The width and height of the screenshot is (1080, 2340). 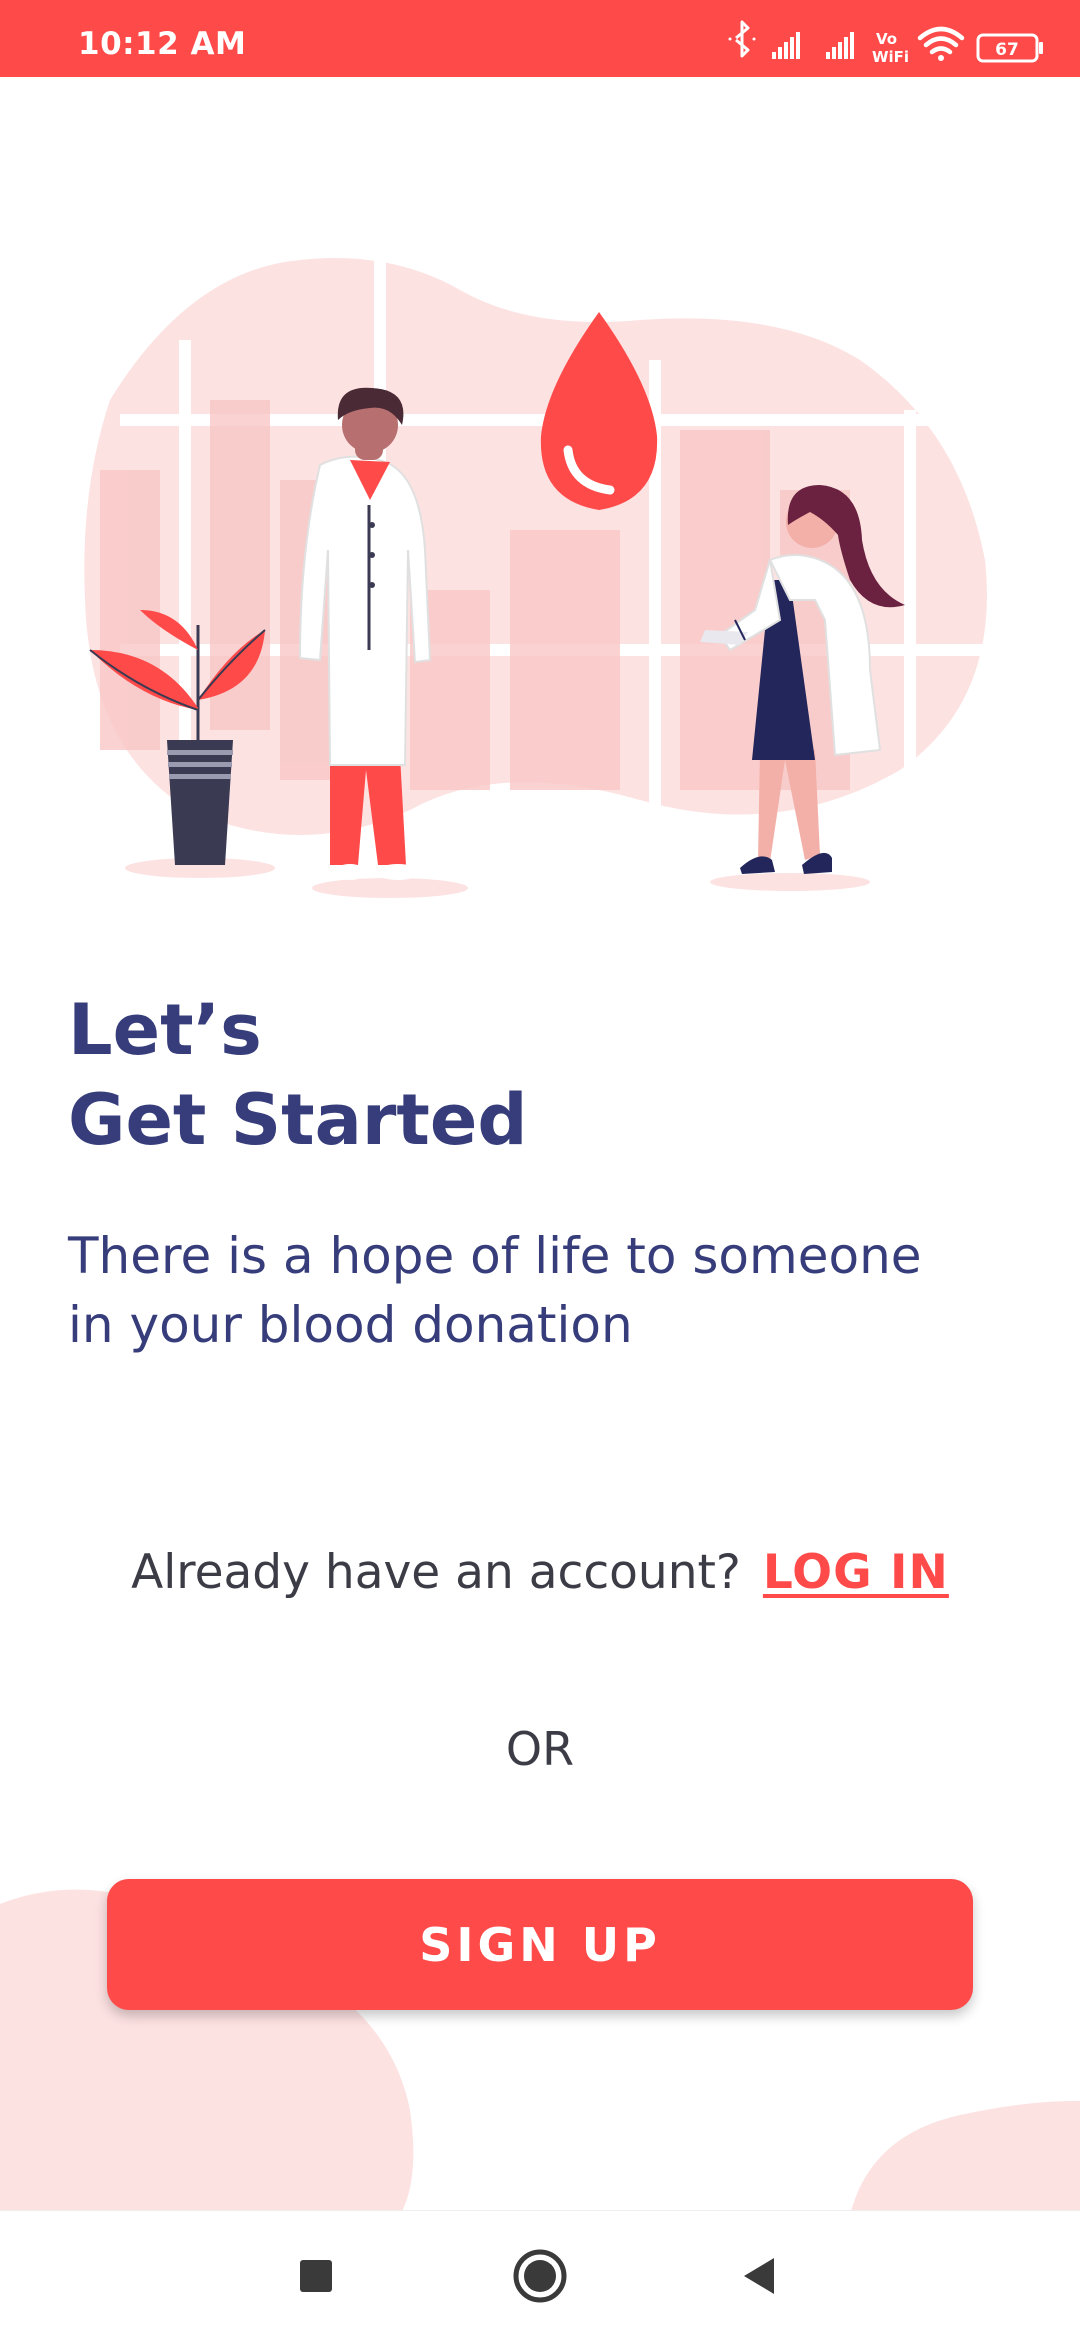 I want to click on signup-button: SIGN UP, so click(x=540, y=1944).